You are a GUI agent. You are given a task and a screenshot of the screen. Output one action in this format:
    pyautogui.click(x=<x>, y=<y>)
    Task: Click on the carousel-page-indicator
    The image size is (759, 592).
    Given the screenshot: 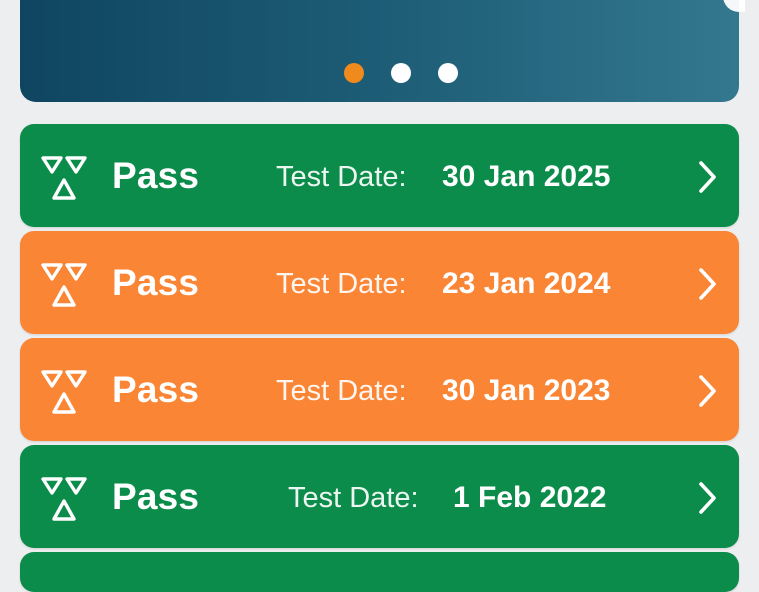 What is the action you would take?
    pyautogui.click(x=401, y=73)
    